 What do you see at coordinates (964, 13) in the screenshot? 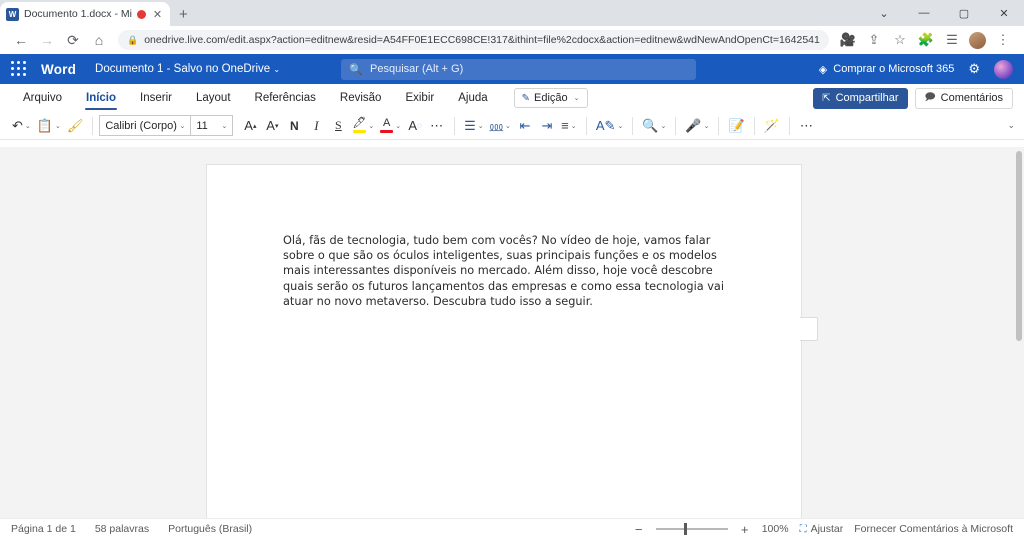
I see `maximize-icon: ▢` at bounding box center [964, 13].